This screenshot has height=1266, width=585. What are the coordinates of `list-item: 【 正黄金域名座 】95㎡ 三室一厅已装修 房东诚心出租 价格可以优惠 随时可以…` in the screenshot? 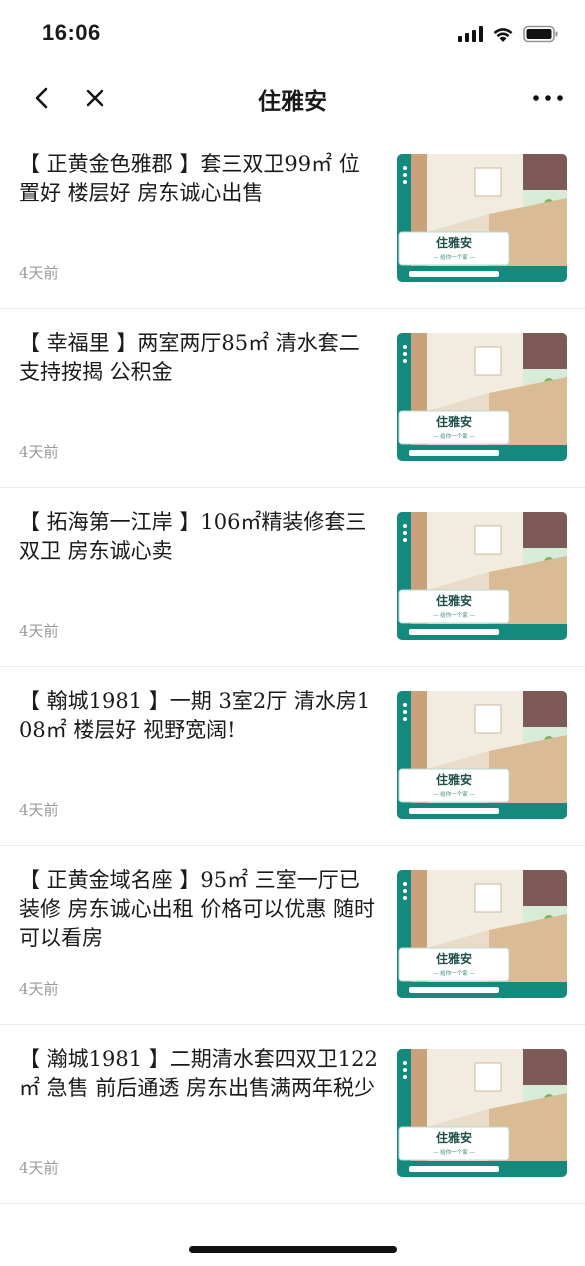 It's located at (292, 935).